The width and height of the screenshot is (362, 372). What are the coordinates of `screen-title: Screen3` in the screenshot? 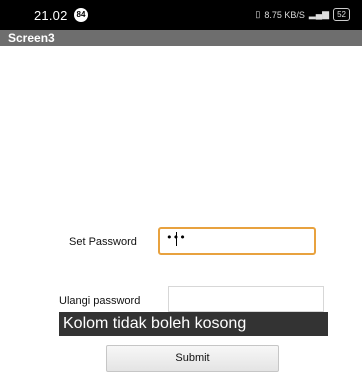 It's located at (31, 38).